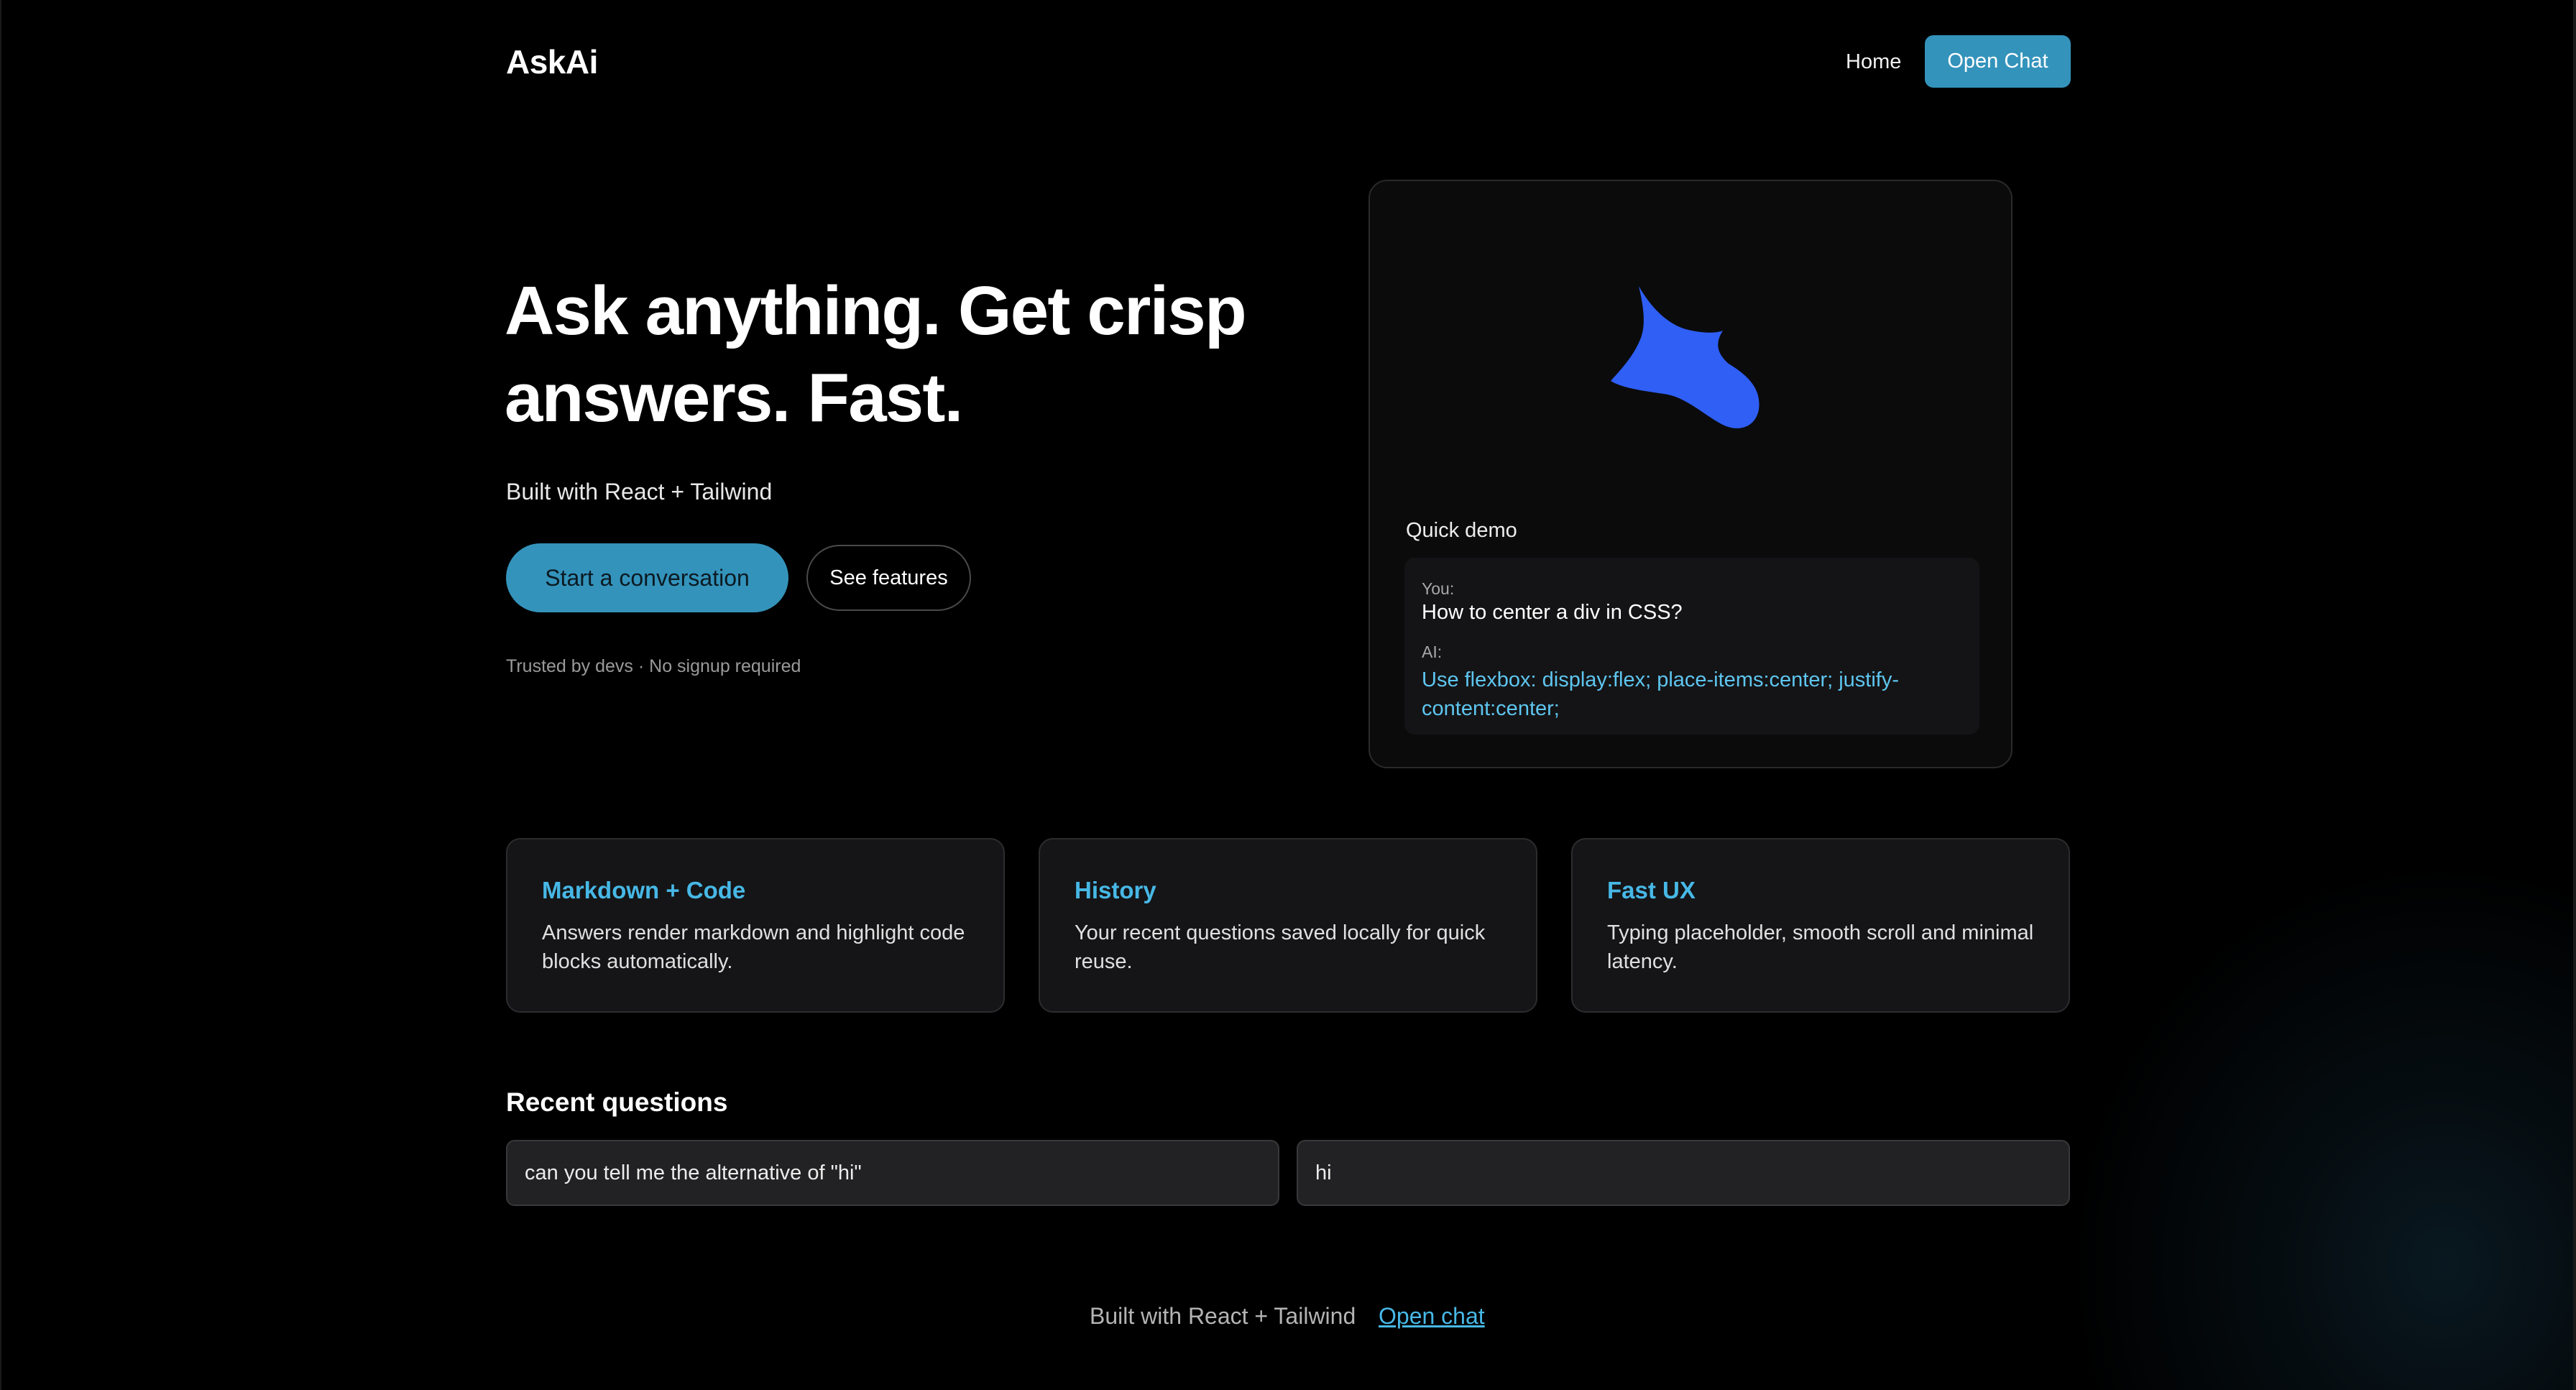 Image resolution: width=2576 pixels, height=1390 pixels. I want to click on demo-user-label: You:, so click(1438, 588).